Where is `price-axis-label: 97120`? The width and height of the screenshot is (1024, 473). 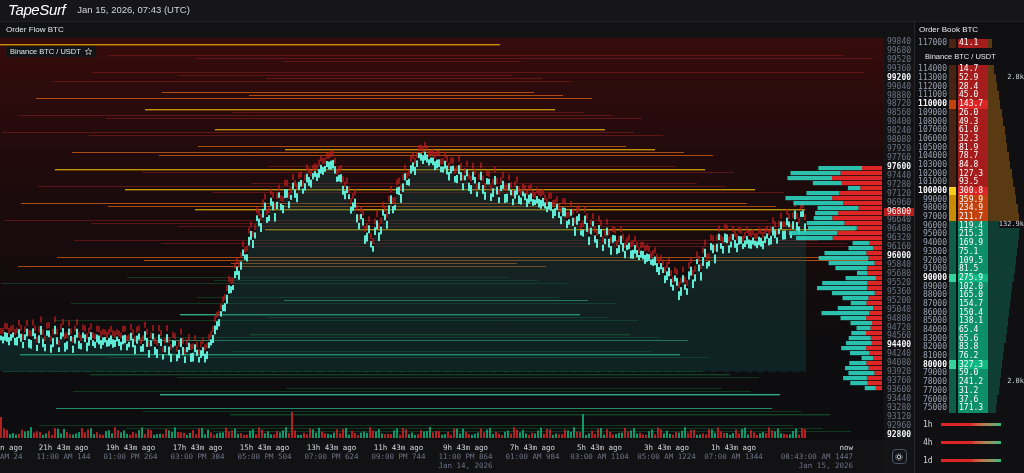
price-axis-label: 97120 is located at coordinates (899, 193).